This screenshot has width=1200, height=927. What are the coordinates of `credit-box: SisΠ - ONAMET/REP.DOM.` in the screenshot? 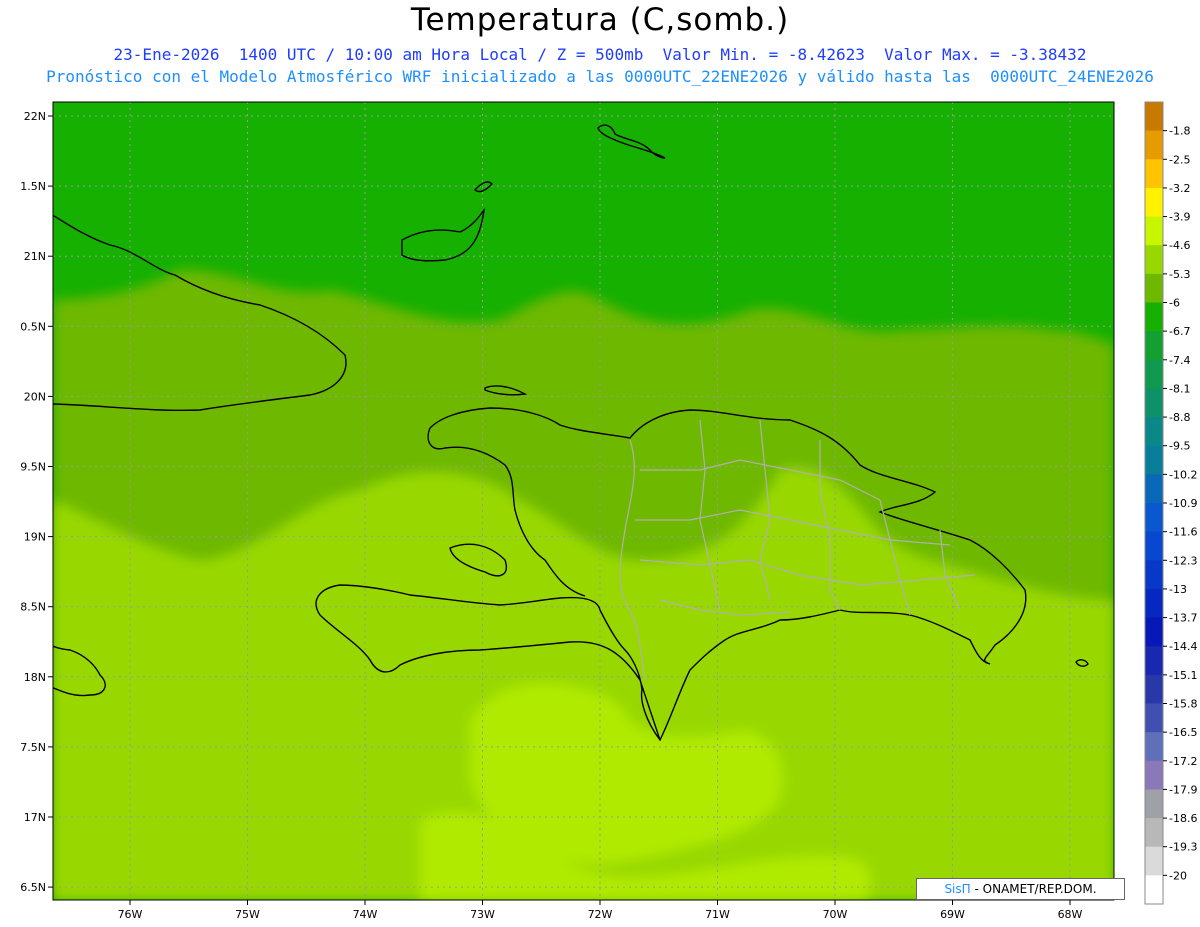 It's located at (1020, 889).